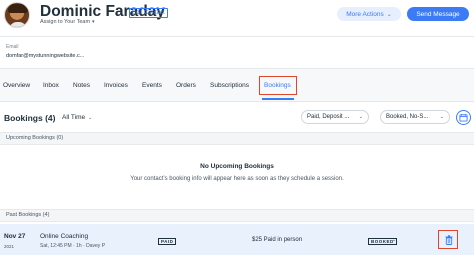  What do you see at coordinates (30, 118) in the screenshot?
I see `bookings-title: Bookings (4)` at bounding box center [30, 118].